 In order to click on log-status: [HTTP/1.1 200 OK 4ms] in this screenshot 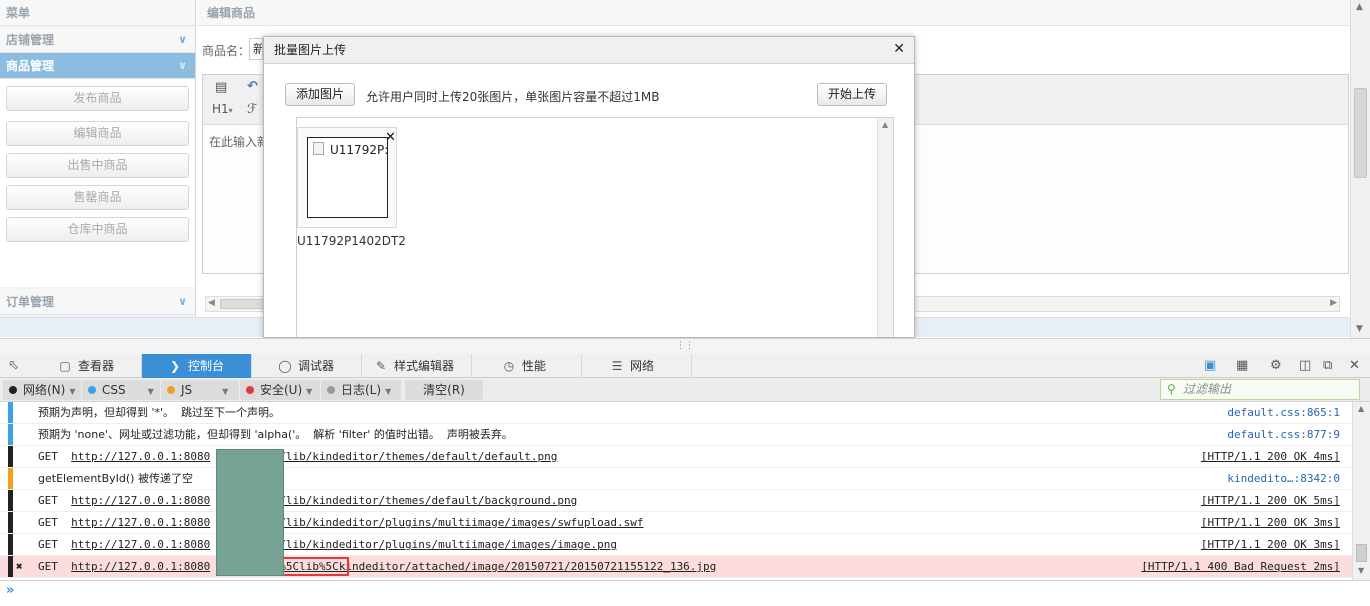, I will do `click(1270, 457)`.